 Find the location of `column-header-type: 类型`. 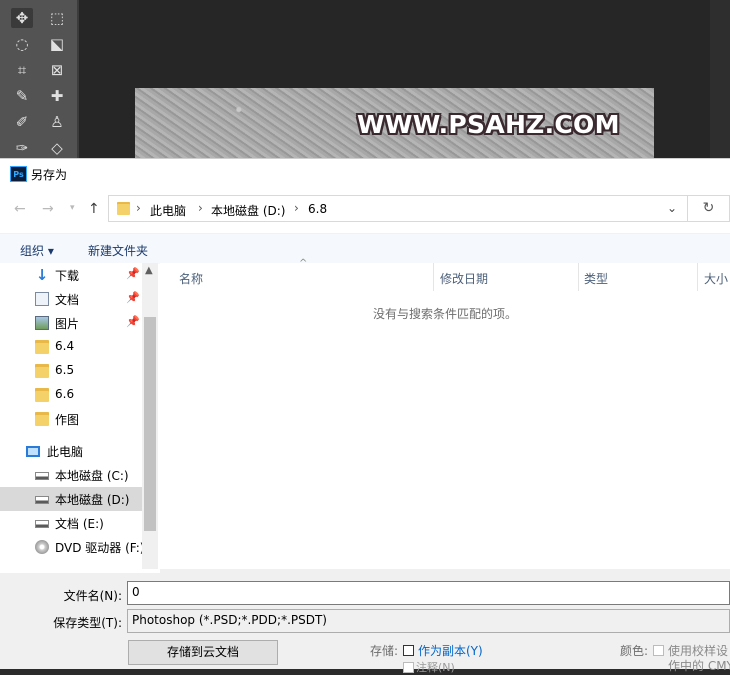

column-header-type: 类型 is located at coordinates (638, 277).